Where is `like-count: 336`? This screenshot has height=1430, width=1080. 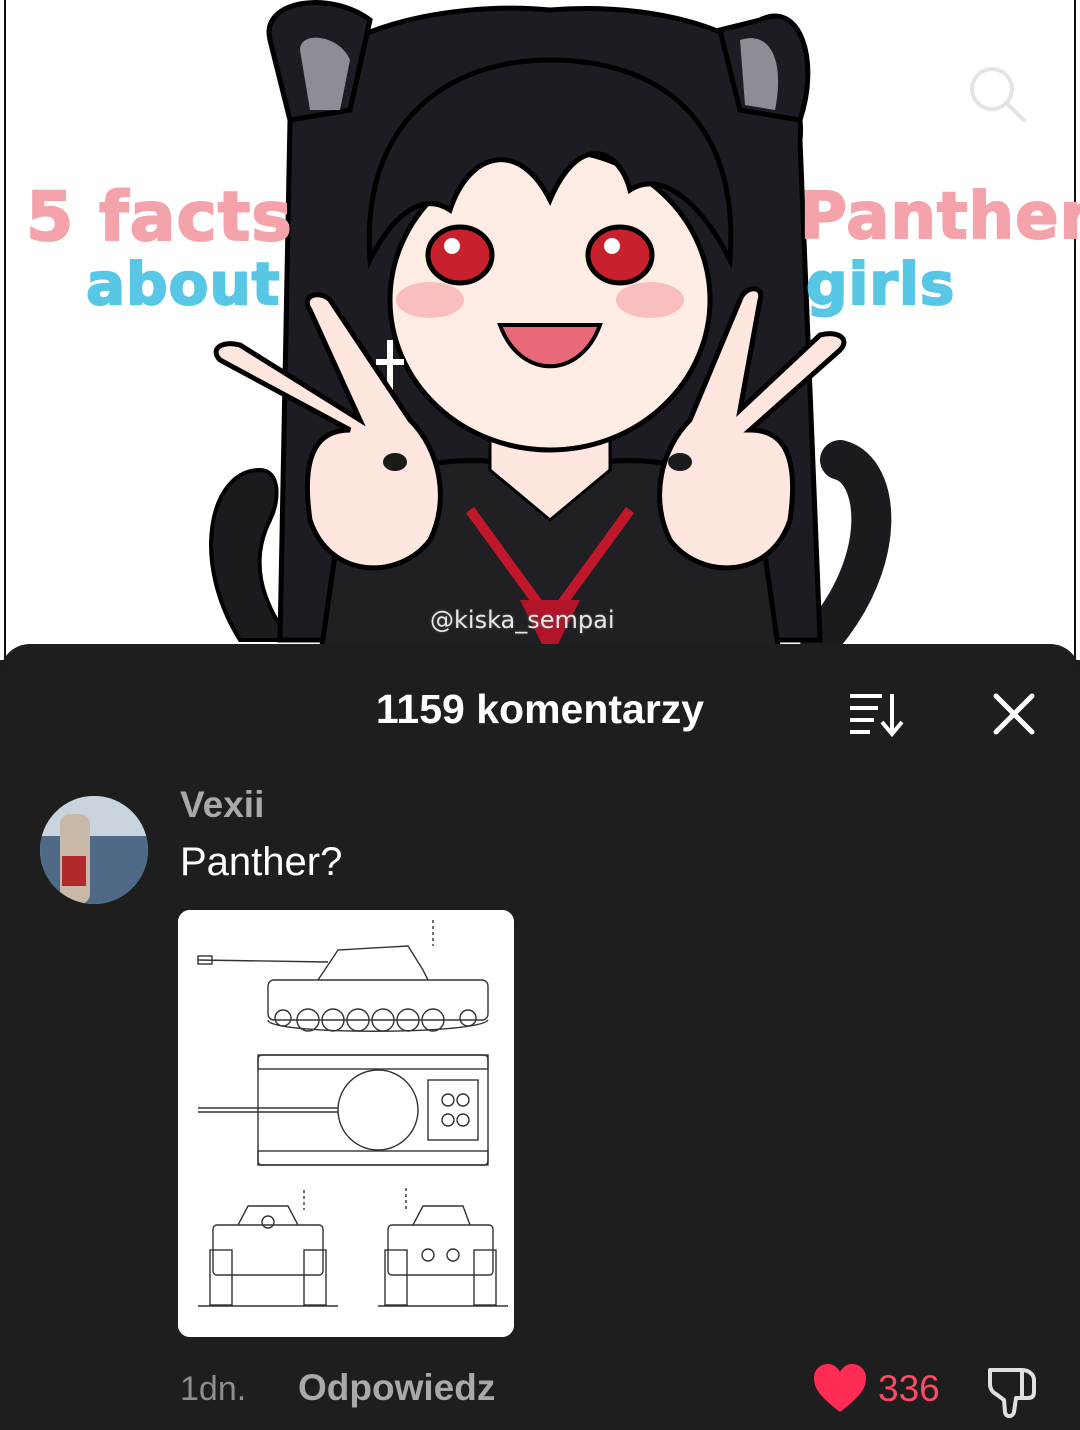
like-count: 336 is located at coordinates (909, 1388).